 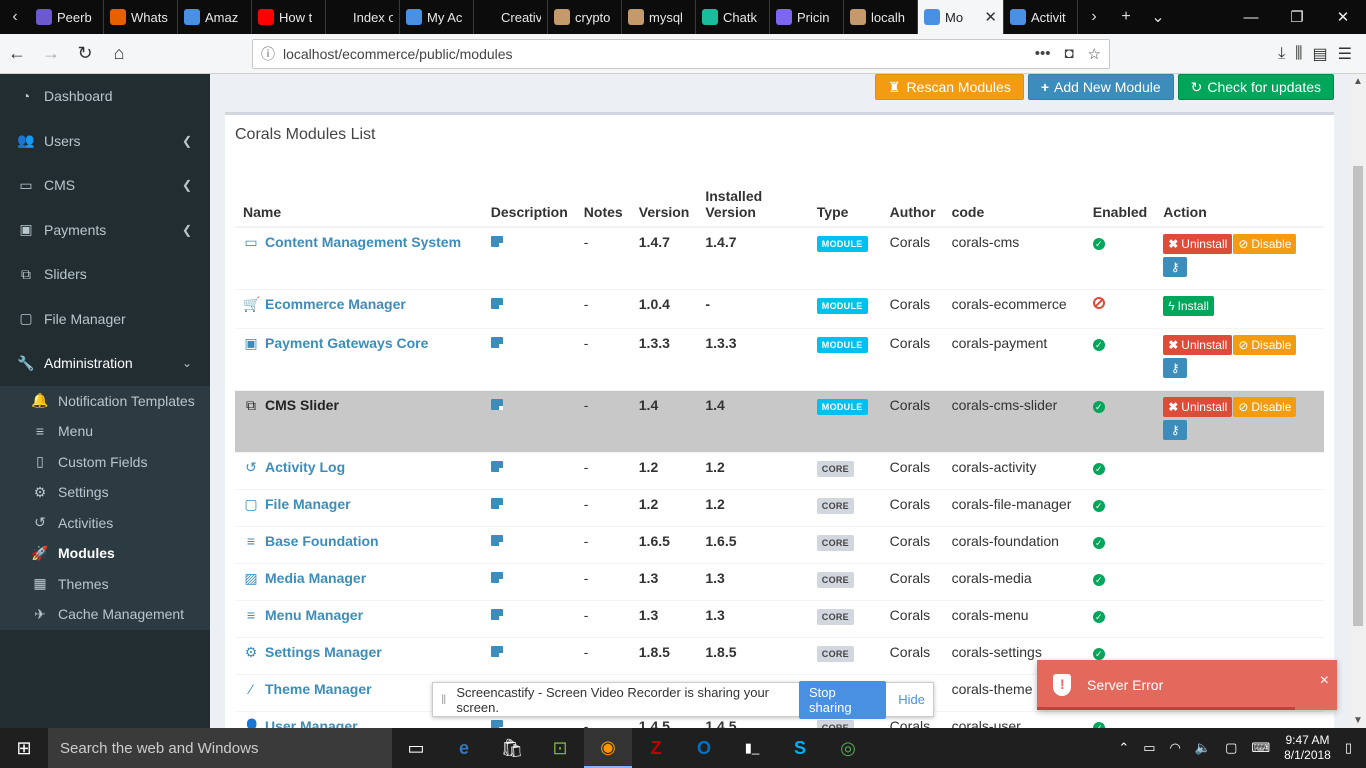 What do you see at coordinates (1041, 17) in the screenshot?
I see `browser-tab: Activit` at bounding box center [1041, 17].